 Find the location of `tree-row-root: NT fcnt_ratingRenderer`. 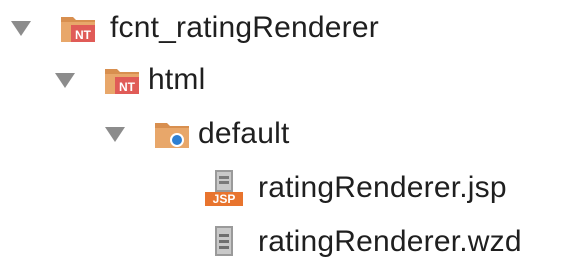

tree-row-root: NT fcnt_ratingRenderer is located at coordinates (192, 28).